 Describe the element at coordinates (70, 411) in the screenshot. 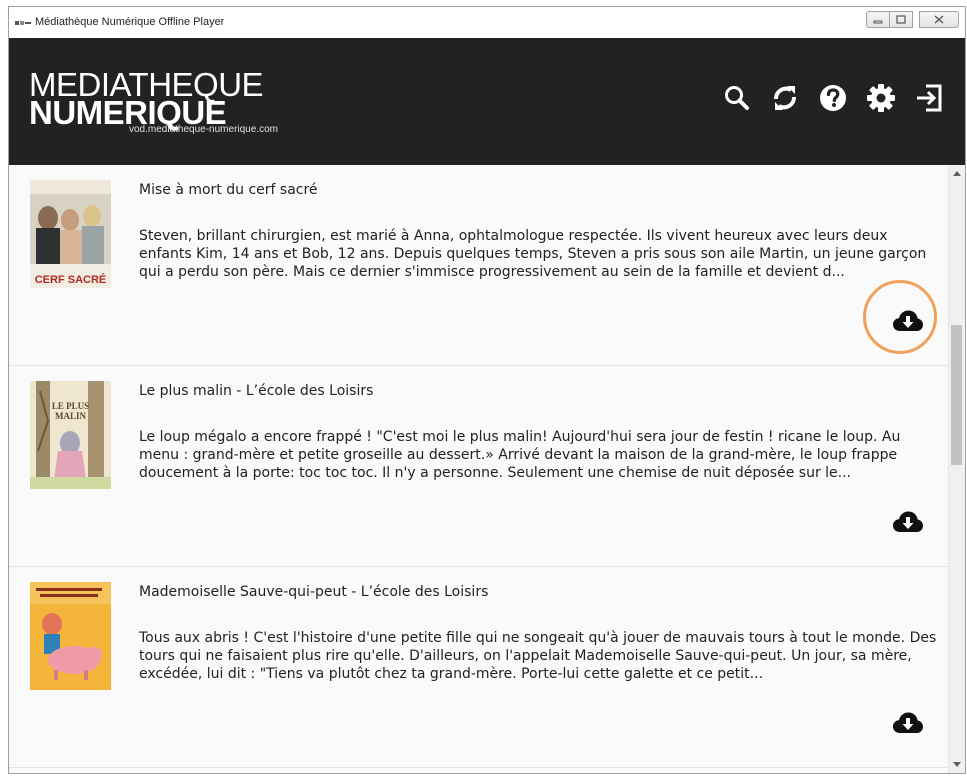

I see `cover-caption: LE PLUS MALIN` at that location.